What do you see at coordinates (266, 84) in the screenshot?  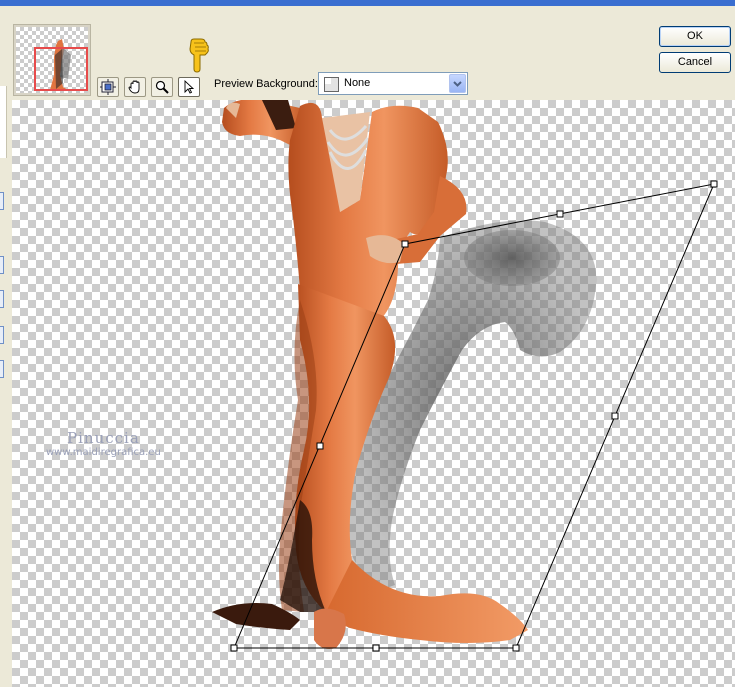 I see `preview-background-label: Preview Background:` at bounding box center [266, 84].